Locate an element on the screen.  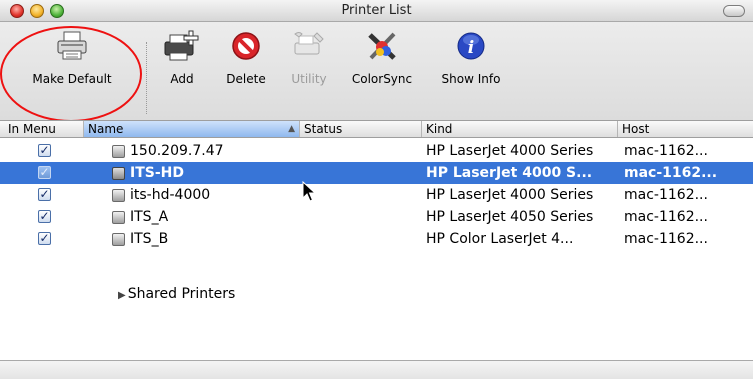
svg-text: i is located at coordinates (471, 48).